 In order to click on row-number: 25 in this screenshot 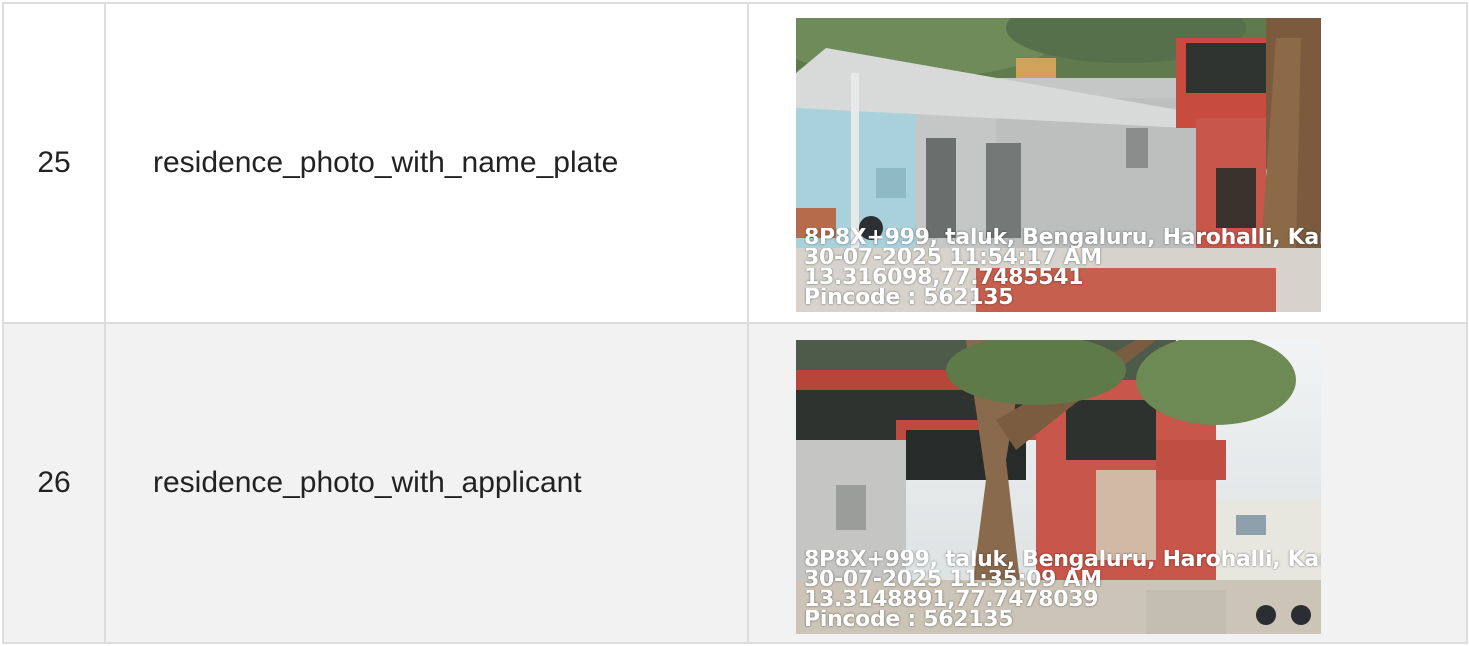, I will do `click(54, 163)`.